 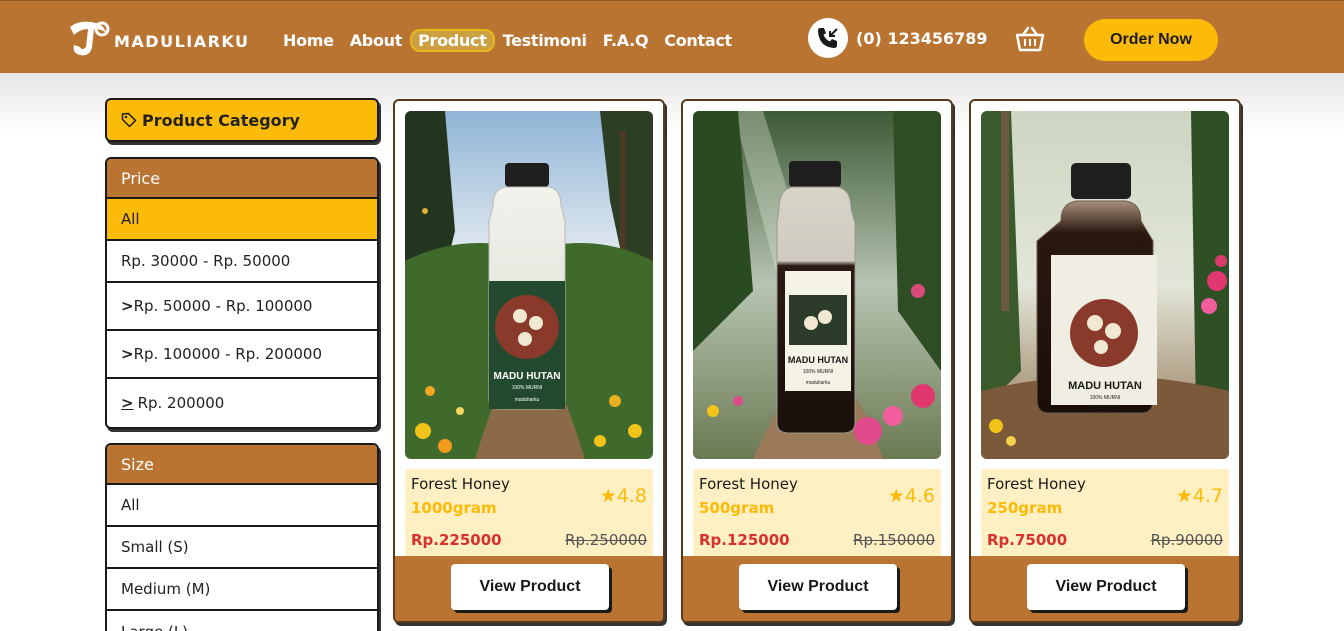 I want to click on product-rating: ★ 4.6, so click(x=911, y=496).